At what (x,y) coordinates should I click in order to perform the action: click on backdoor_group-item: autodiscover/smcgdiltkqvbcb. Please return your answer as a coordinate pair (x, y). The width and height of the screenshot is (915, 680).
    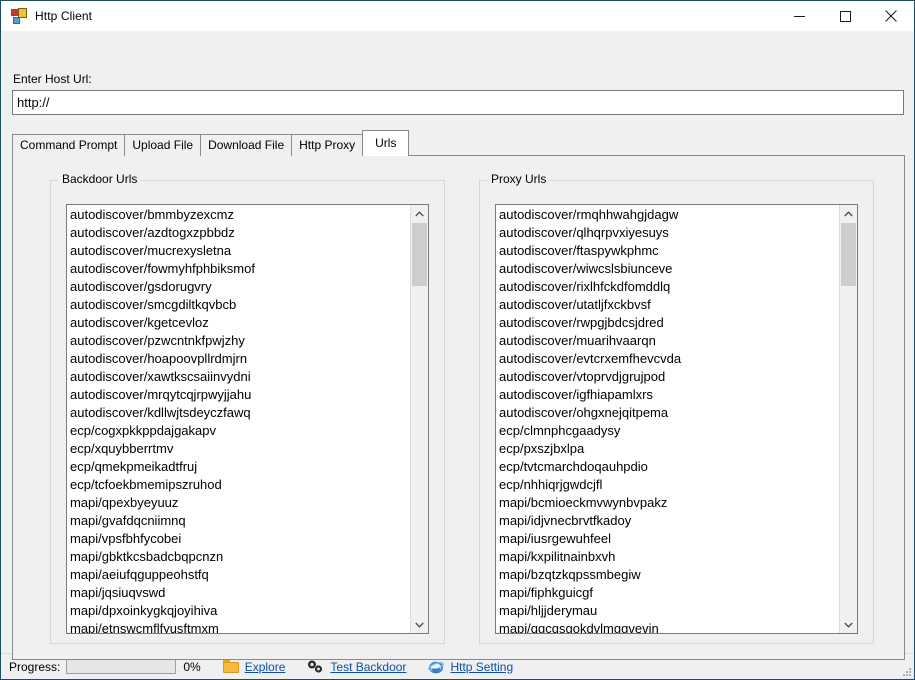
    Looking at the image, I should click on (240, 305).